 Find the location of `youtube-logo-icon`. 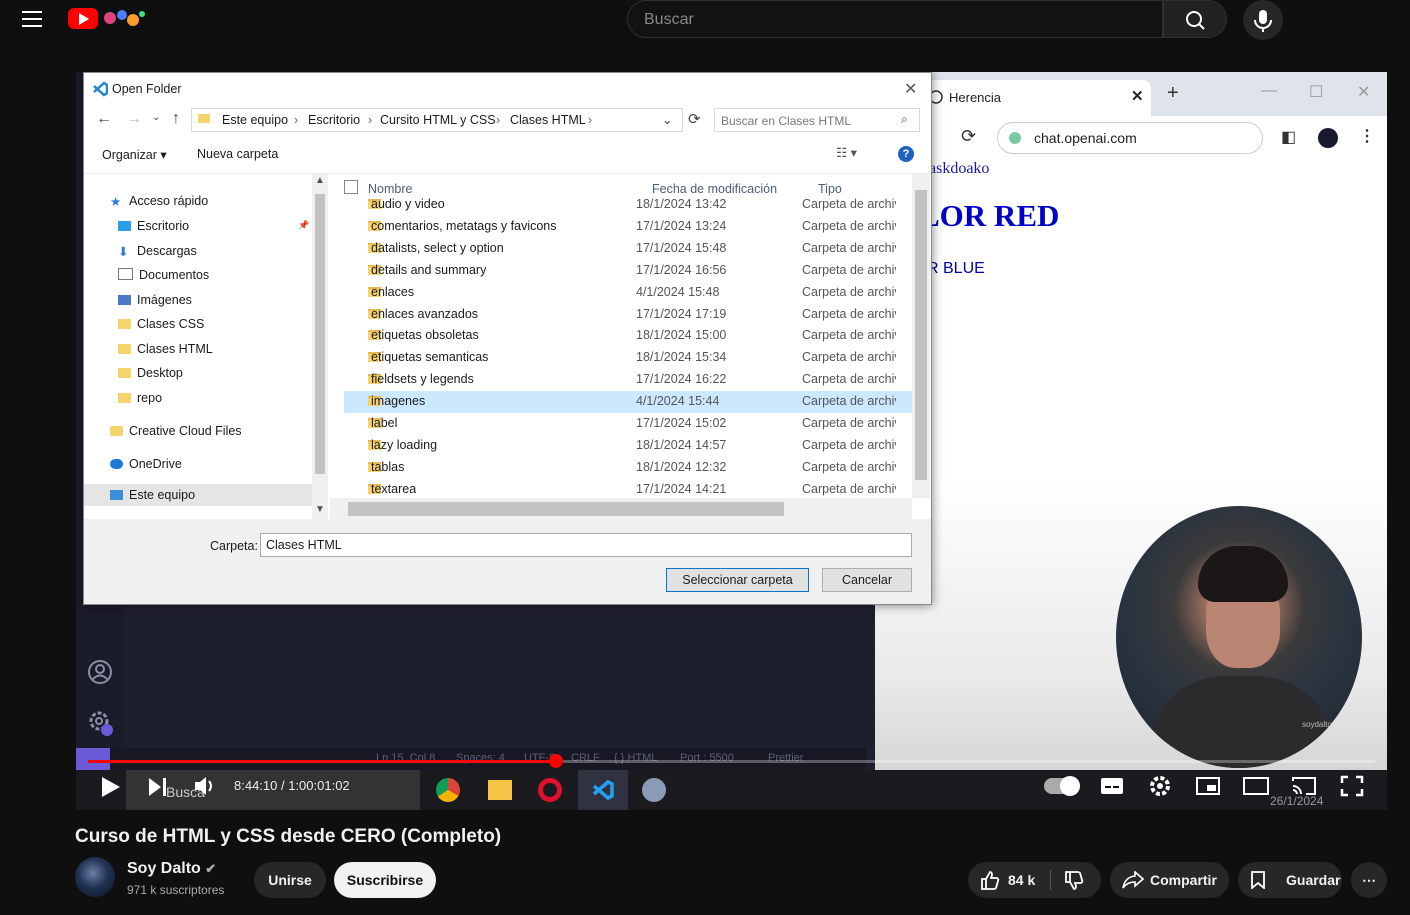

youtube-logo-icon is located at coordinates (83, 18).